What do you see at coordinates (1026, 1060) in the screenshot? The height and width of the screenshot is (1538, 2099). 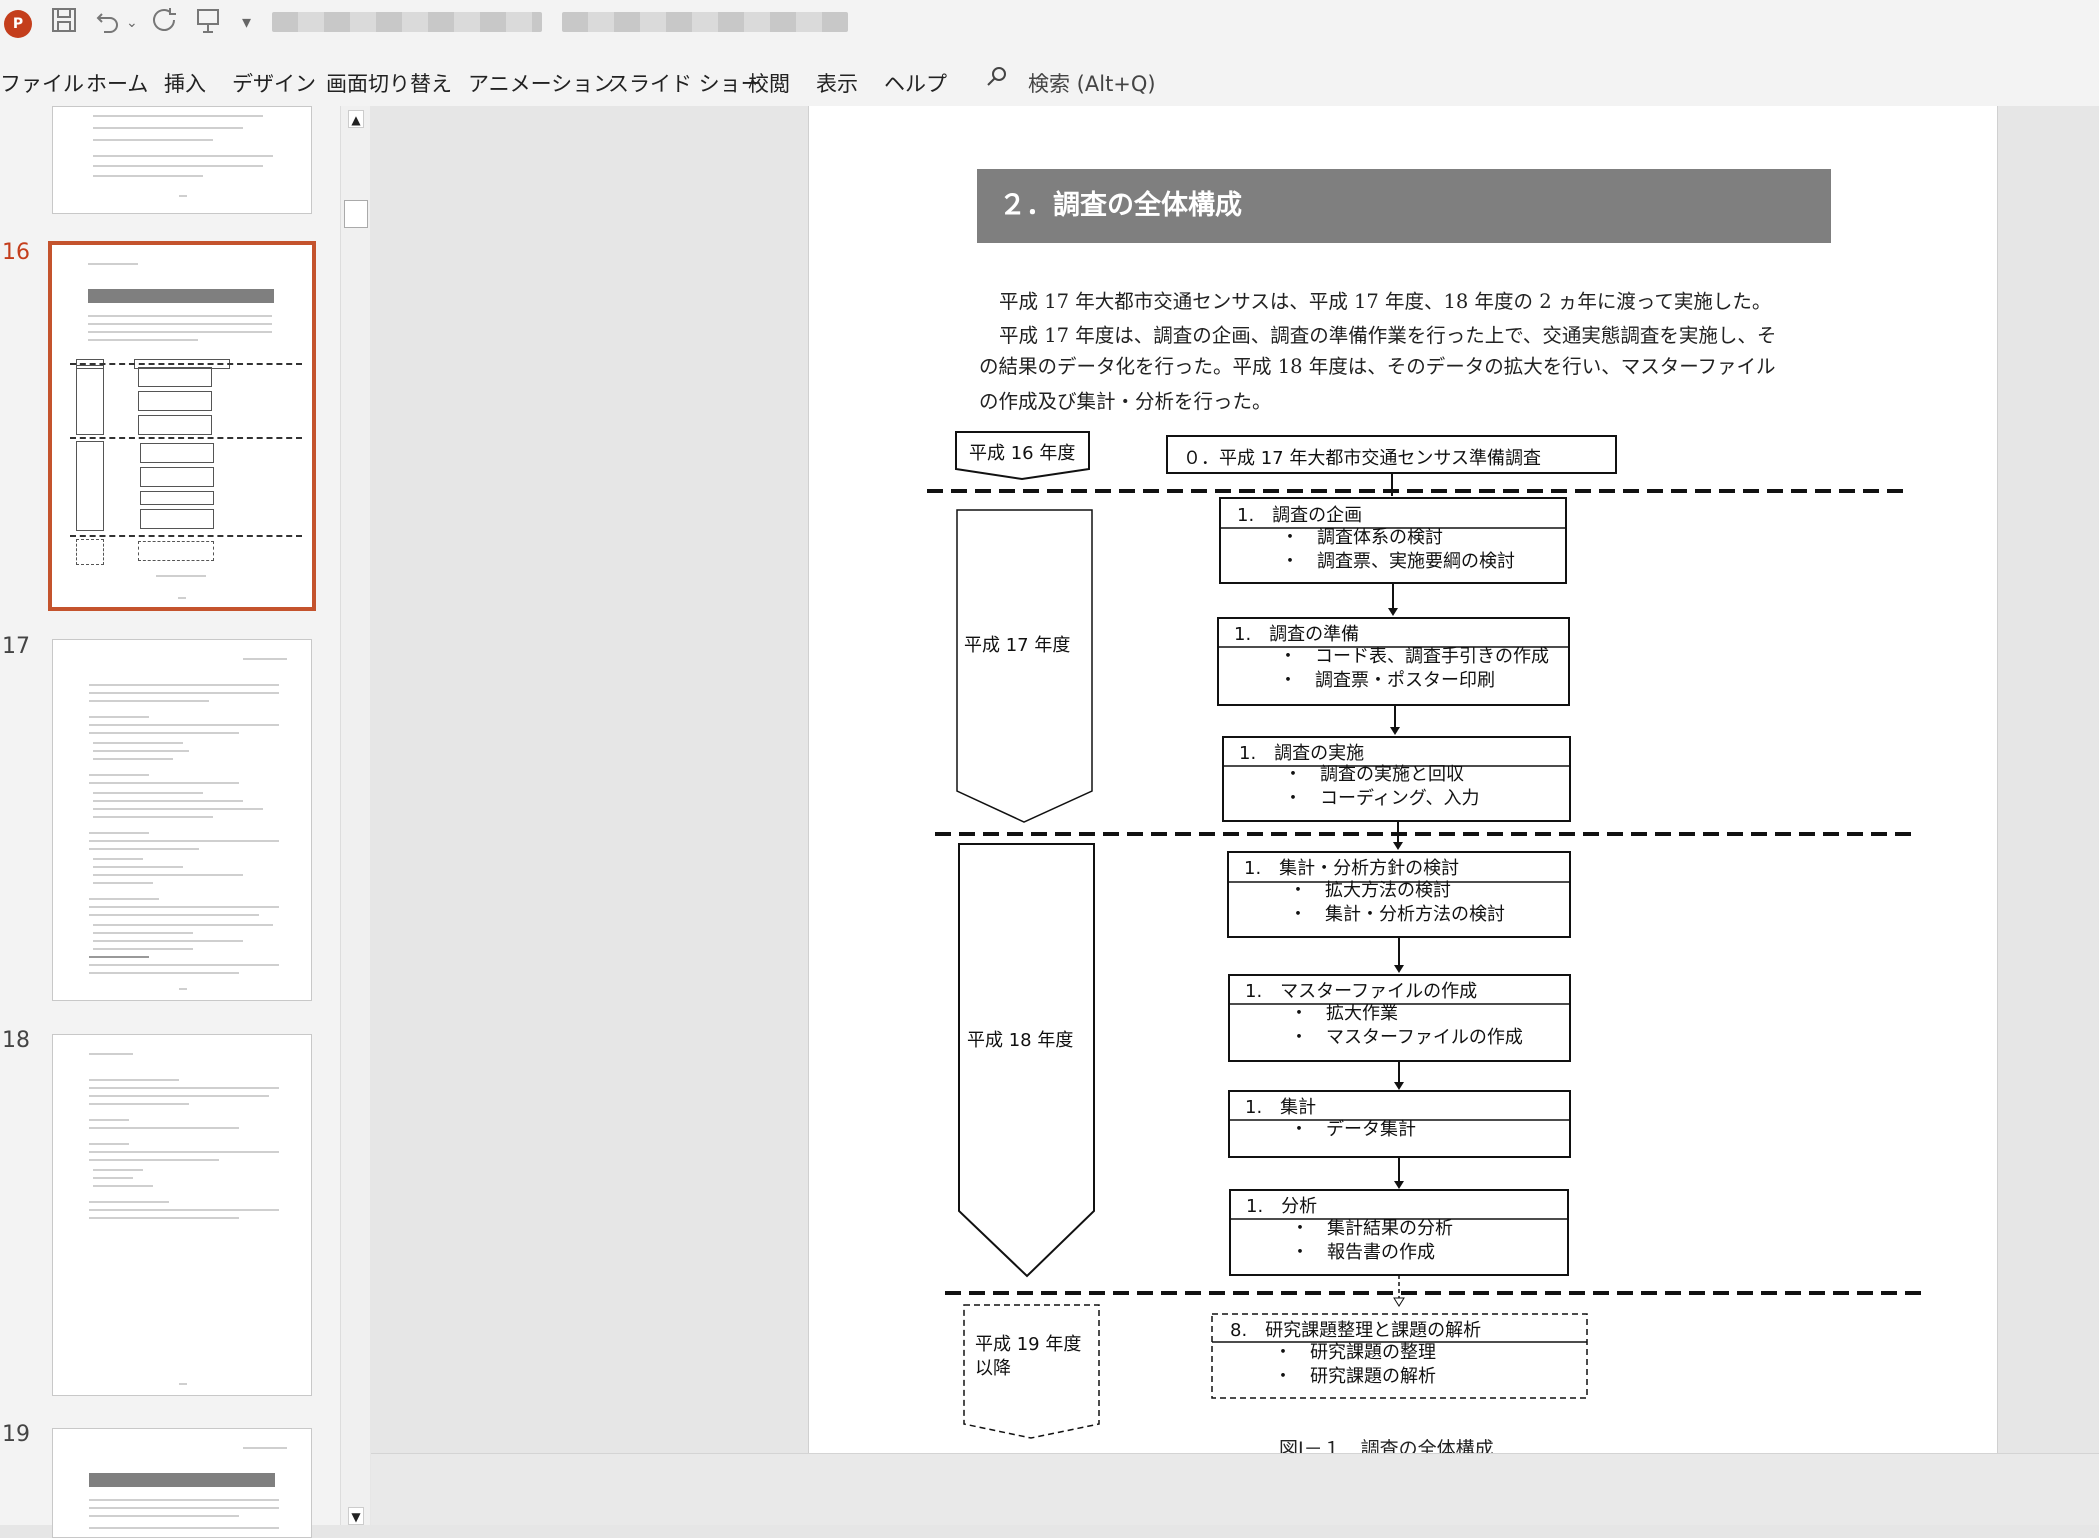 I see `year-h18-shape` at bounding box center [1026, 1060].